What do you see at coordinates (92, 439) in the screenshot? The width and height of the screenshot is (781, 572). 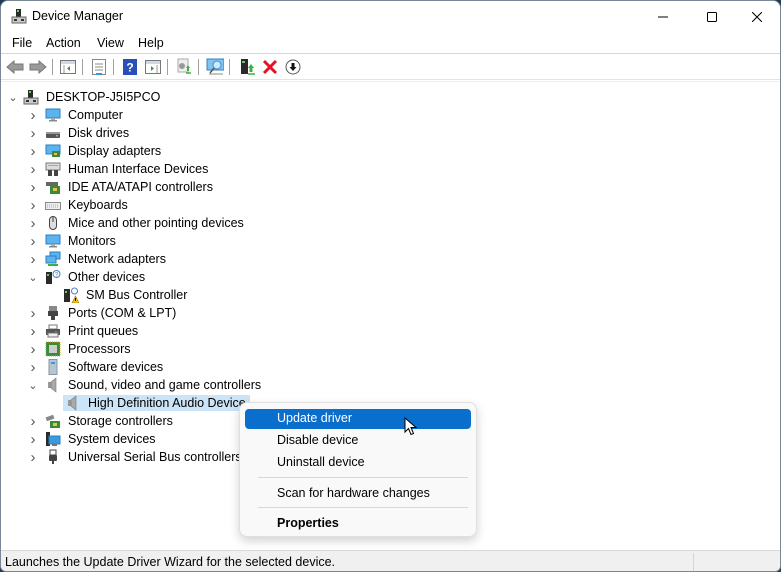 I see `tree-item-system-devices: › System devices` at bounding box center [92, 439].